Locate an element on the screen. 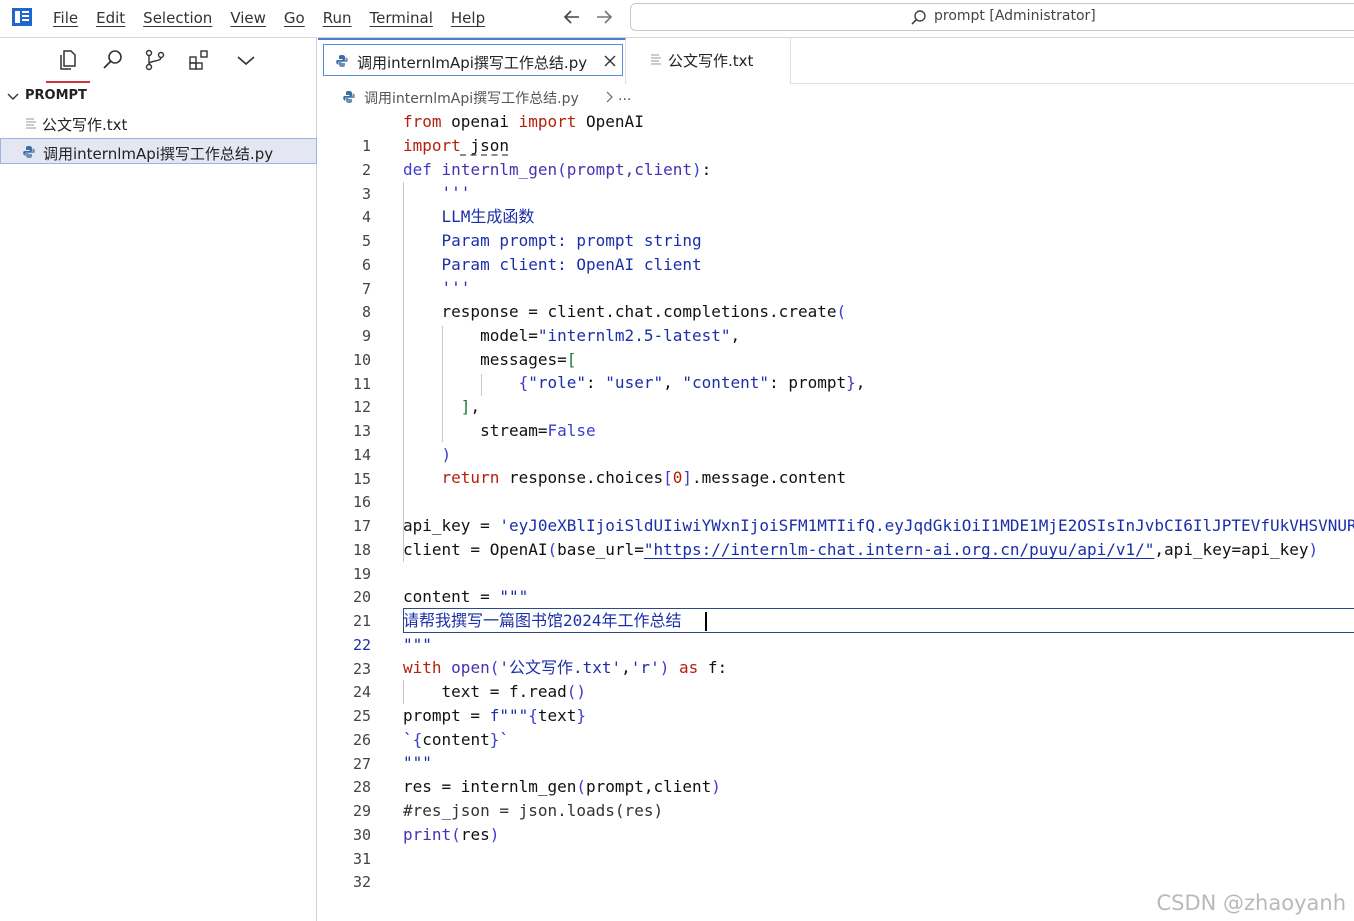 This screenshot has width=1354, height=921. code-line: 6 Param prompt: prompt string is located at coordinates (836, 251).